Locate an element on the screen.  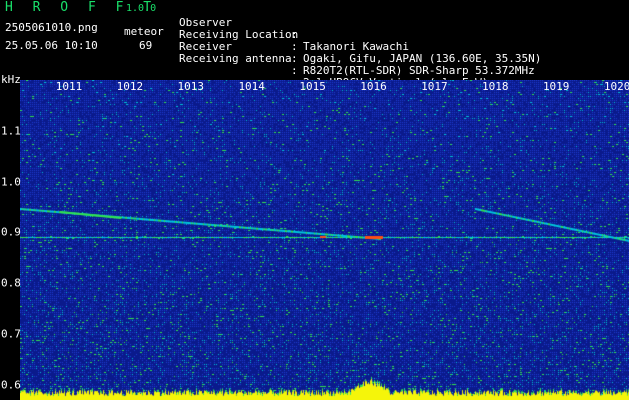
y-tick-label: 1.1 is located at coordinates (11, 131).